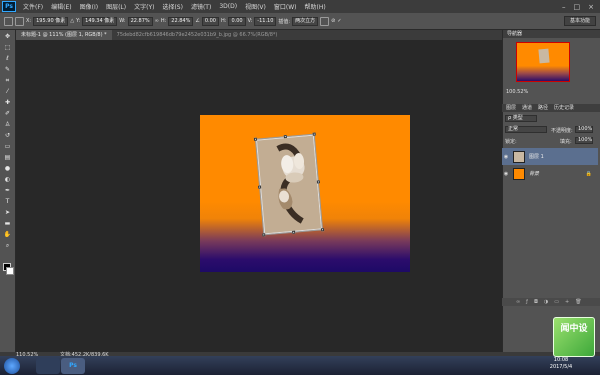  I want to click on type-tool-icon: T, so click(8, 202).